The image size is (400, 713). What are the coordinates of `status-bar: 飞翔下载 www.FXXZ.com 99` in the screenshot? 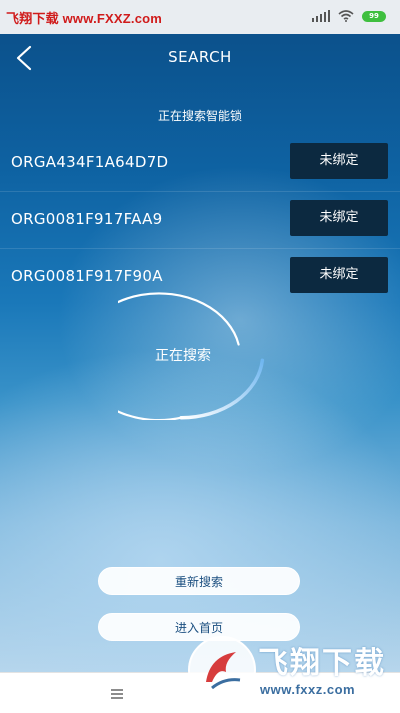 It's located at (200, 17).